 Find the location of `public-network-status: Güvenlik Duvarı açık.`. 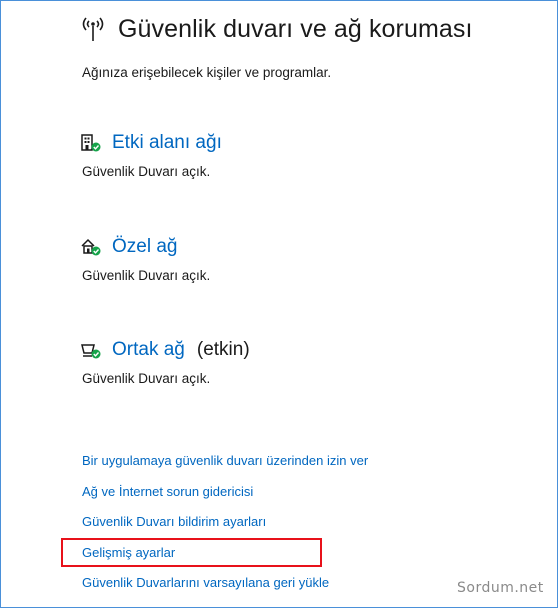

public-network-status: Güvenlik Duvarı açık. is located at coordinates (146, 378).